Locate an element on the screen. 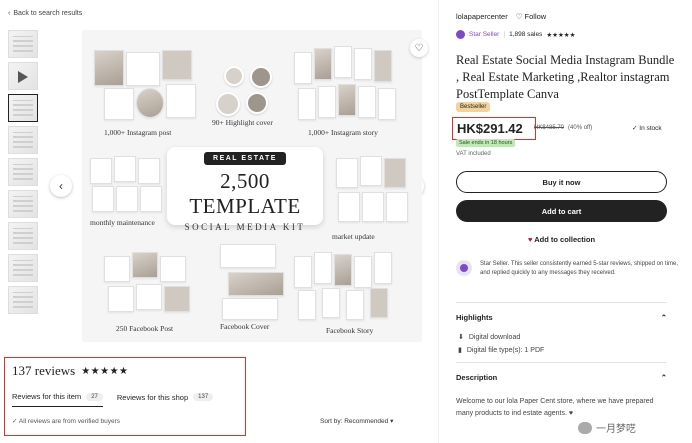  watermark: 一月梦呓 is located at coordinates (607, 427).